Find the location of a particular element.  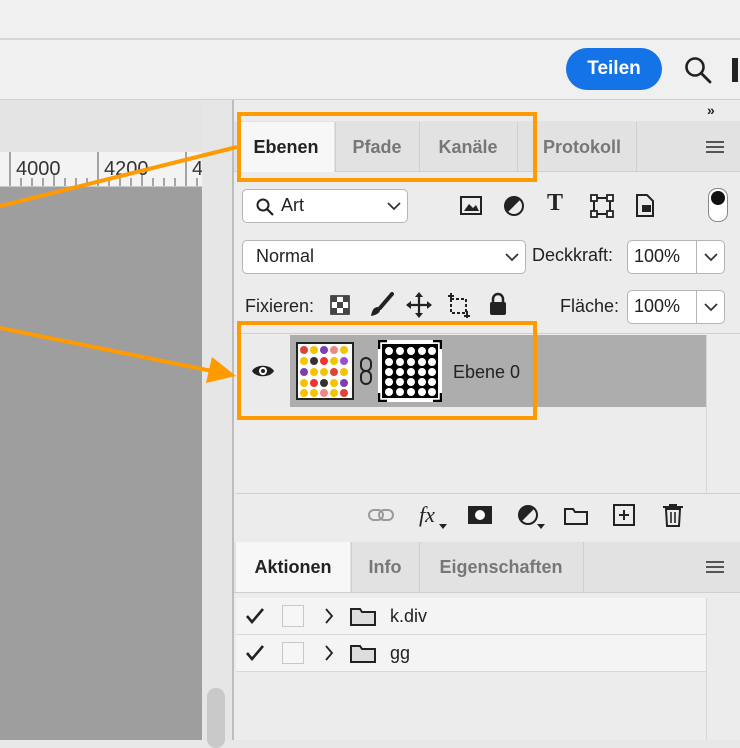

tab-aktionen: Aktionen is located at coordinates (293, 567).